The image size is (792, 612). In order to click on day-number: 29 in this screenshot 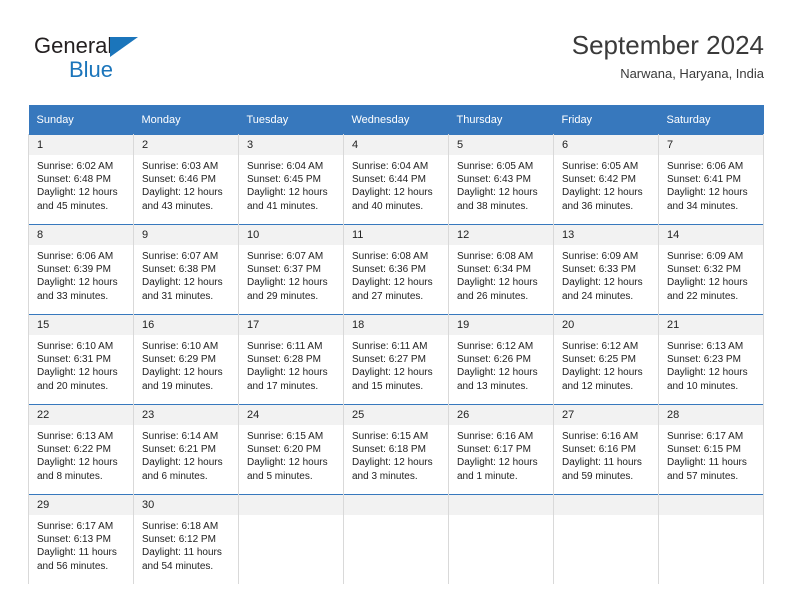, I will do `click(81, 505)`.